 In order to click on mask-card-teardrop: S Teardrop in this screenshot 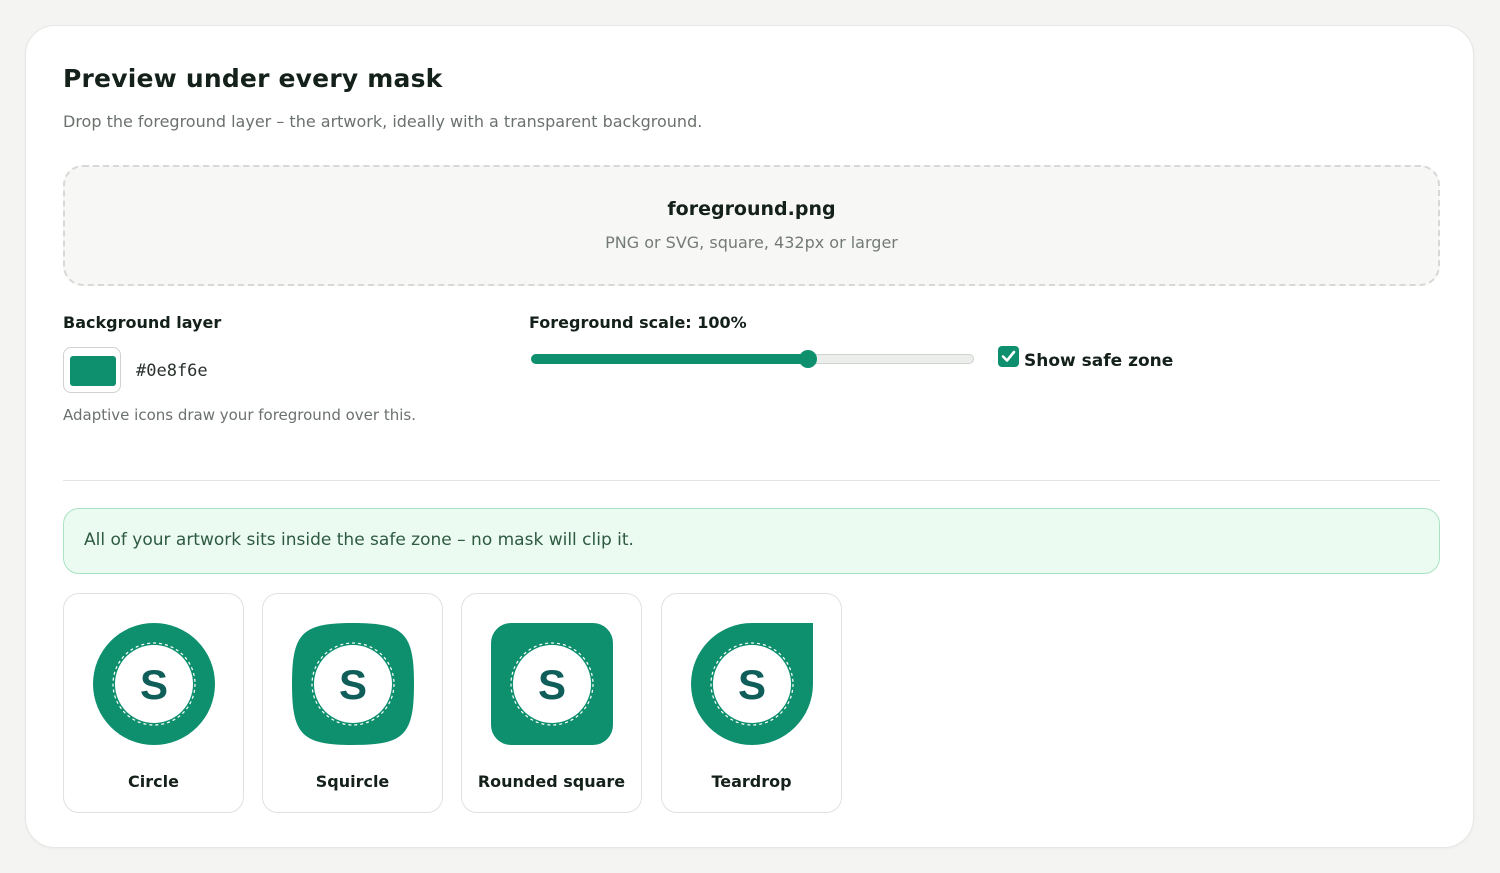, I will do `click(751, 703)`.